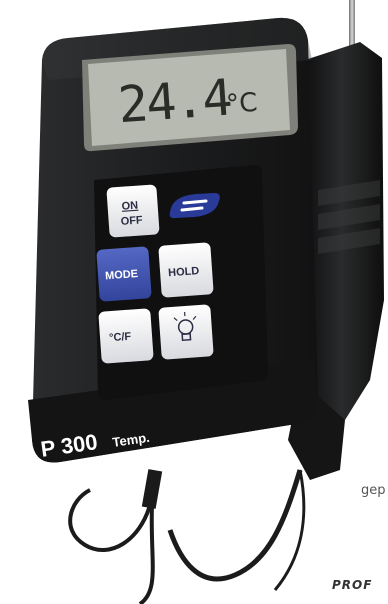  I want to click on on-off-button: ON OFF, so click(133, 211).